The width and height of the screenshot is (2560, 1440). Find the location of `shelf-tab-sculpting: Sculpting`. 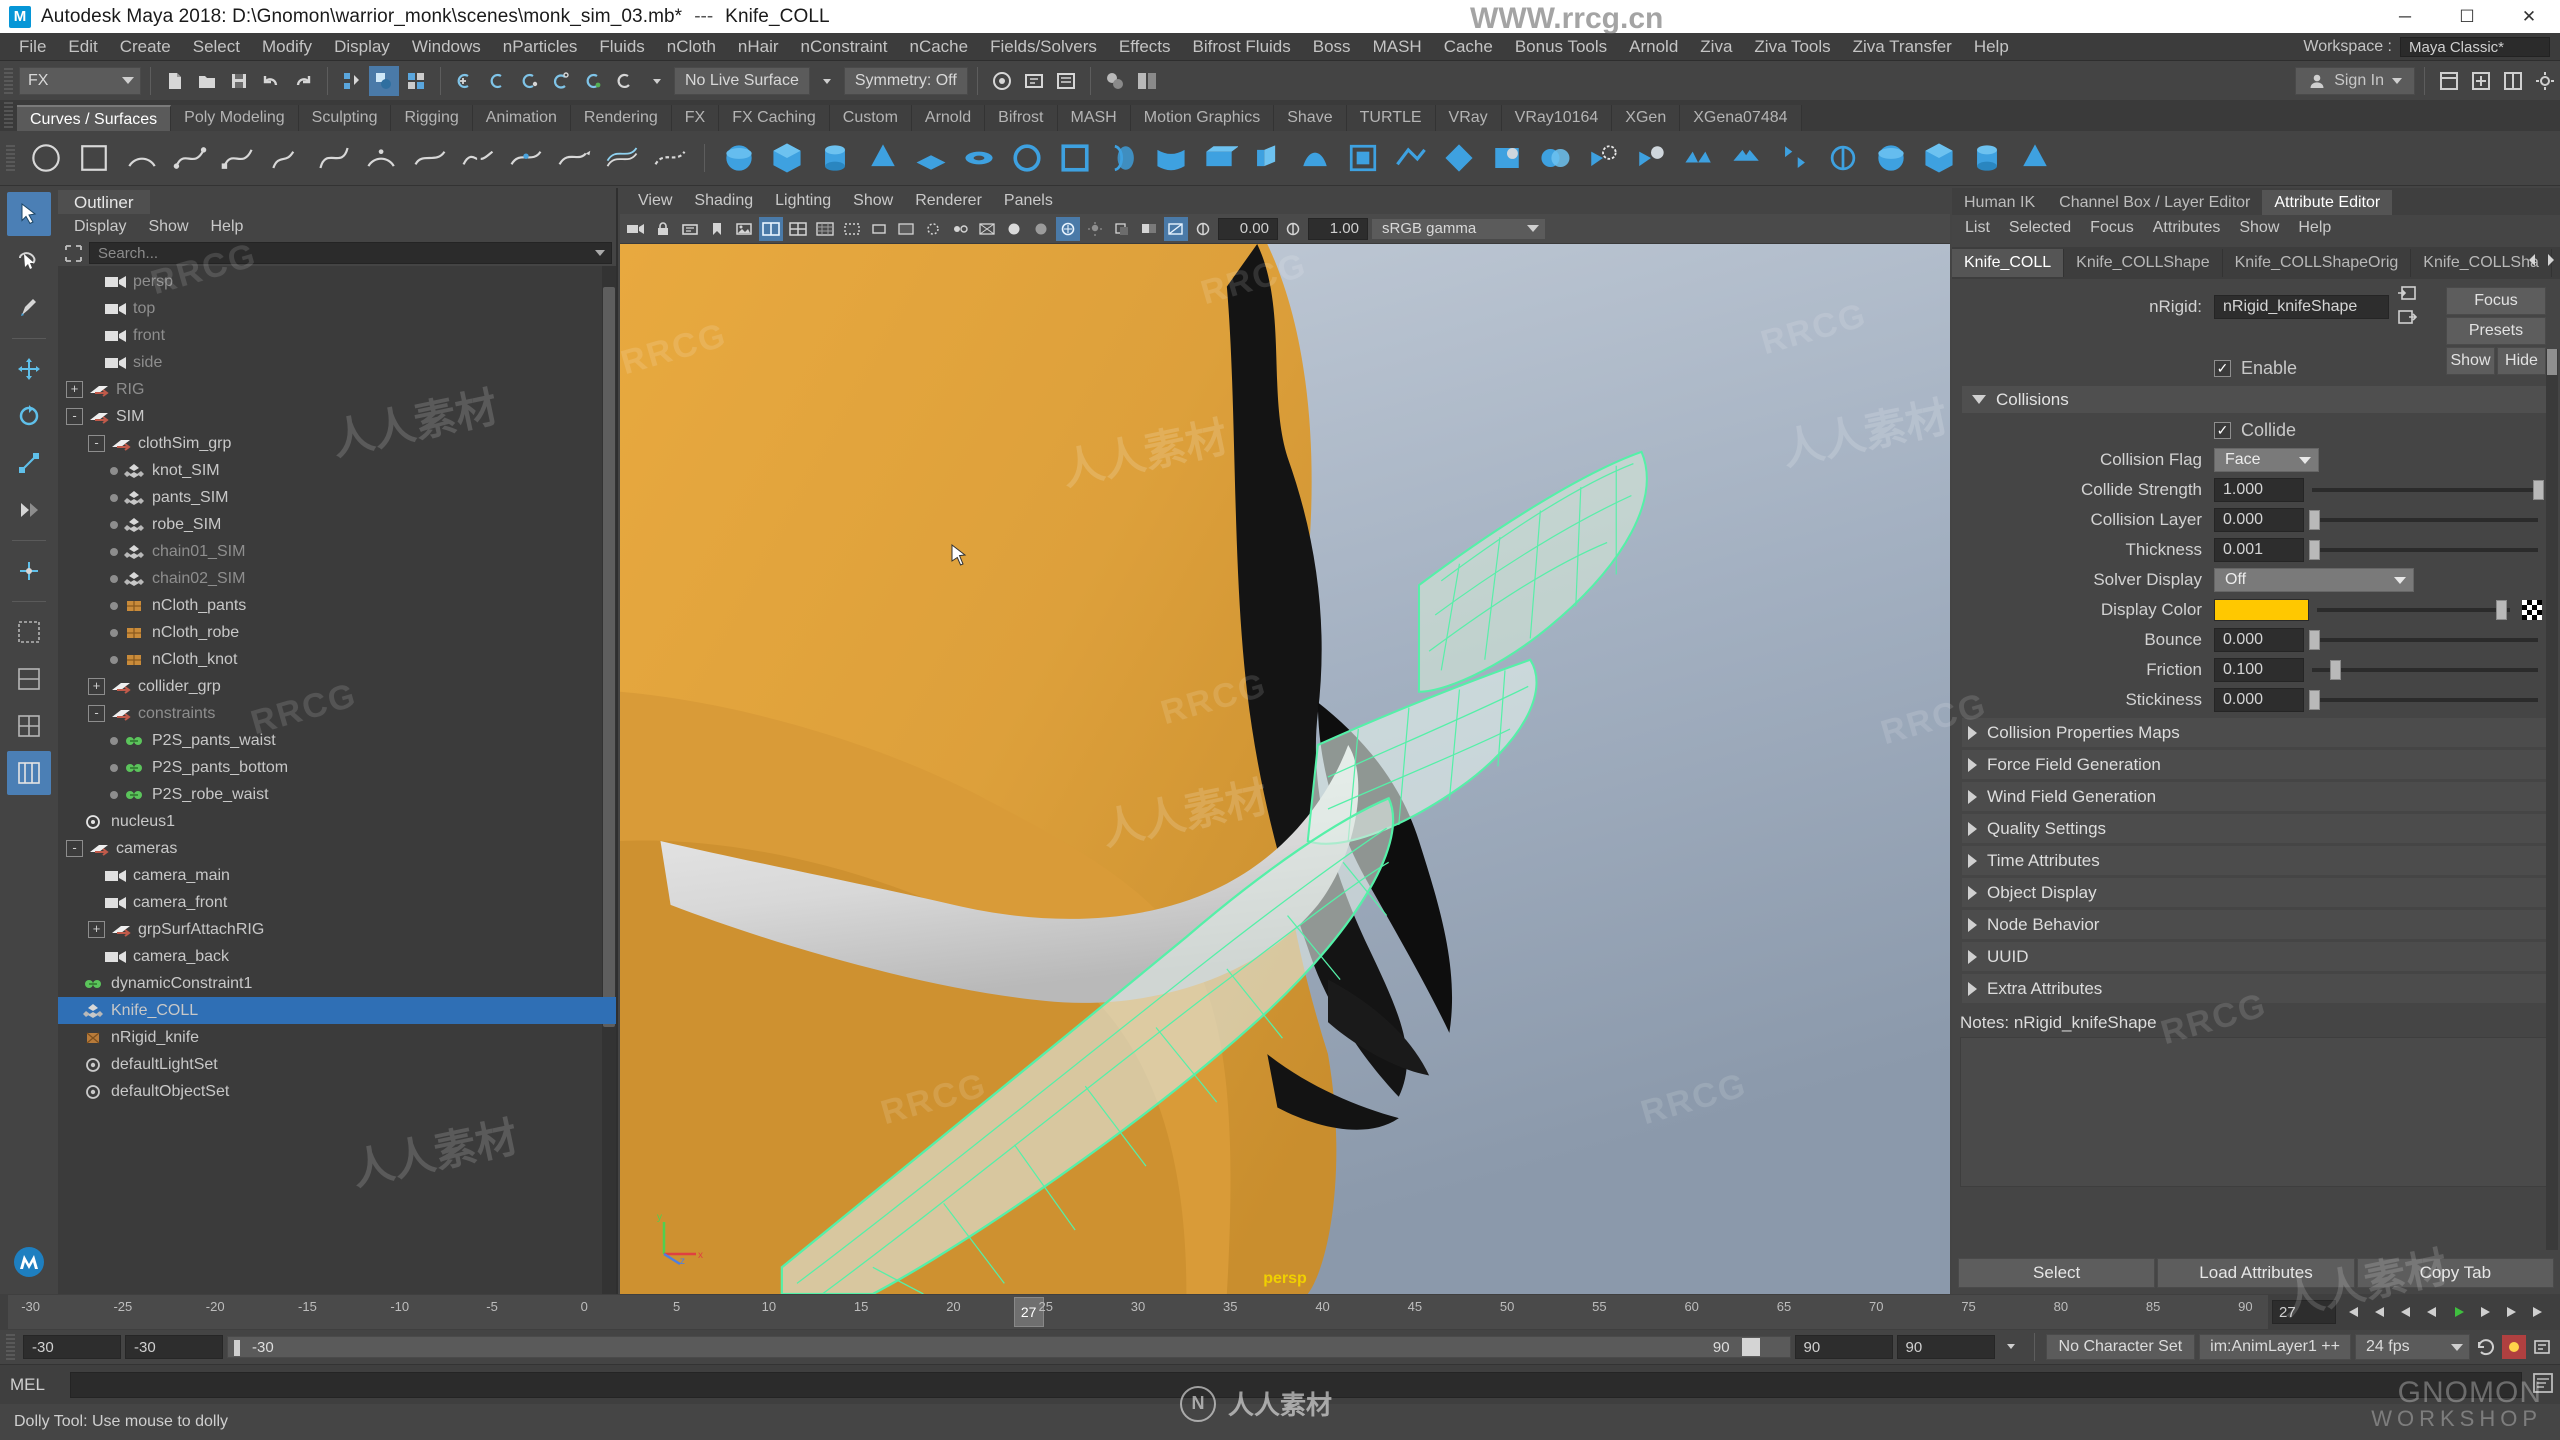

shelf-tab-sculpting: Sculpting is located at coordinates (345, 118).